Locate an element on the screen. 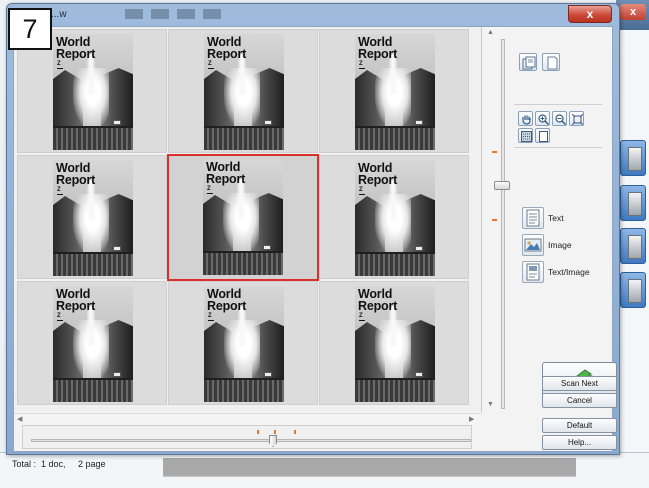 This screenshot has height=488, width=649. status-divider is located at coordinates (369, 476).